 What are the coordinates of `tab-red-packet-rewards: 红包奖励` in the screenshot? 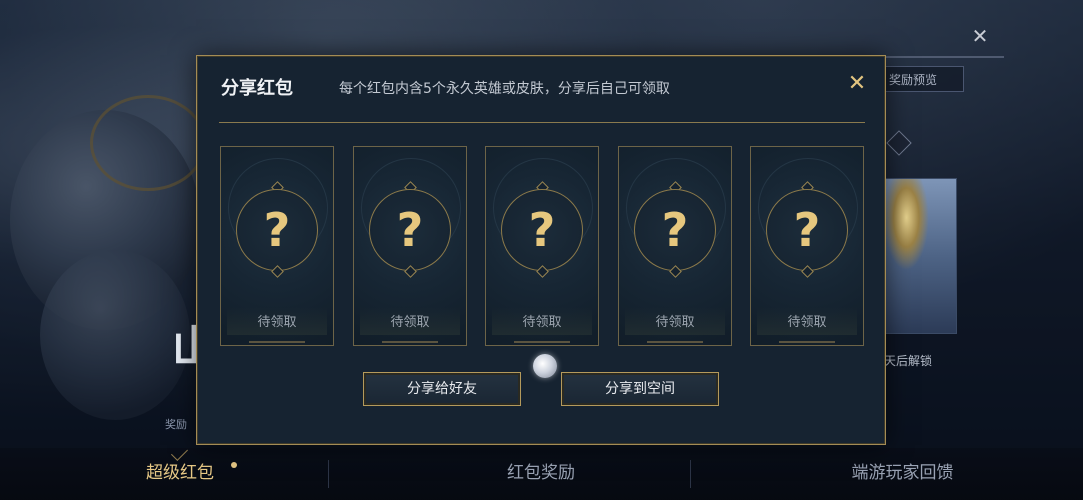 It's located at (541, 474).